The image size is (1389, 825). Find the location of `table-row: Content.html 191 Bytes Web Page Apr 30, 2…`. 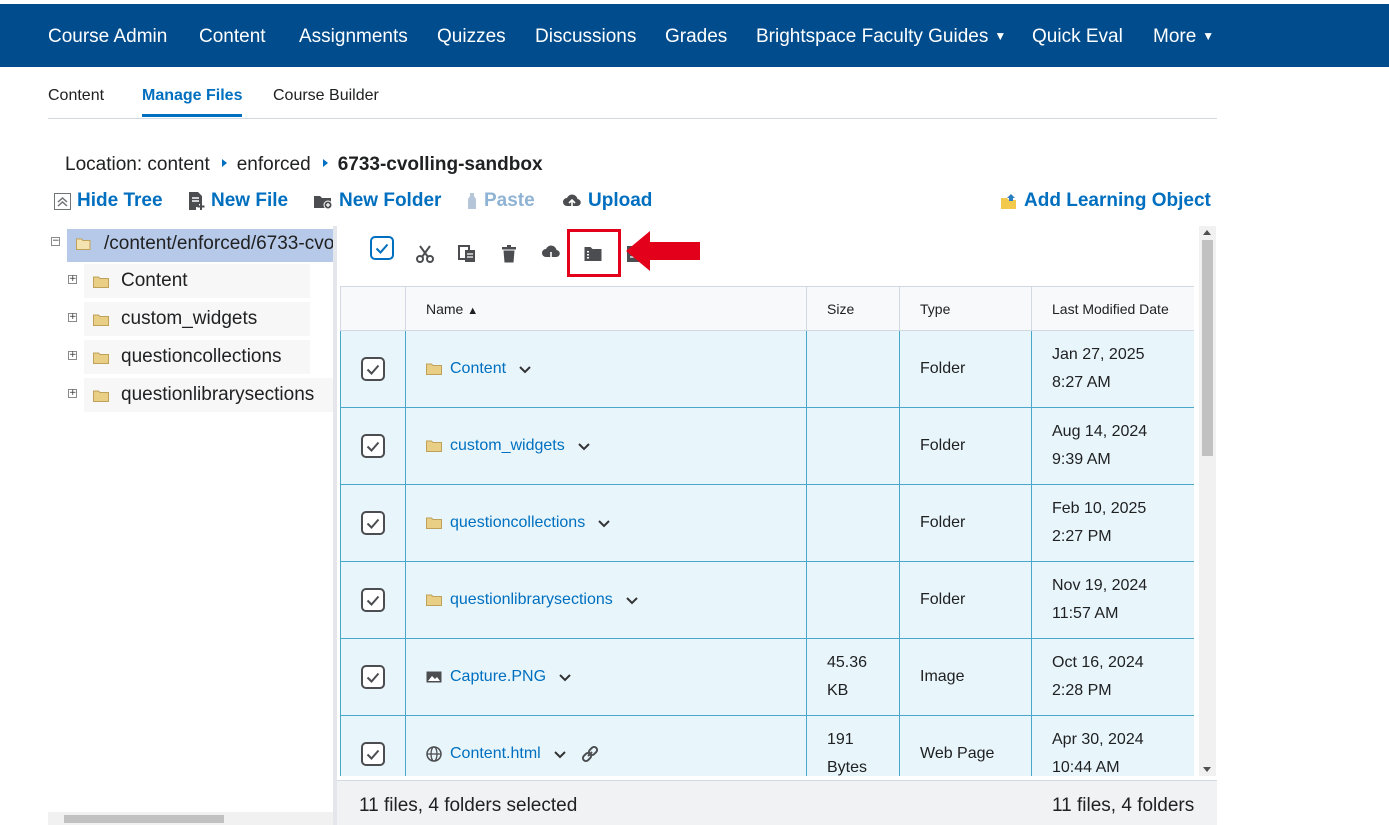

table-row: Content.html 191 Bytes Web Page Apr 30, 2… is located at coordinates (767, 745).